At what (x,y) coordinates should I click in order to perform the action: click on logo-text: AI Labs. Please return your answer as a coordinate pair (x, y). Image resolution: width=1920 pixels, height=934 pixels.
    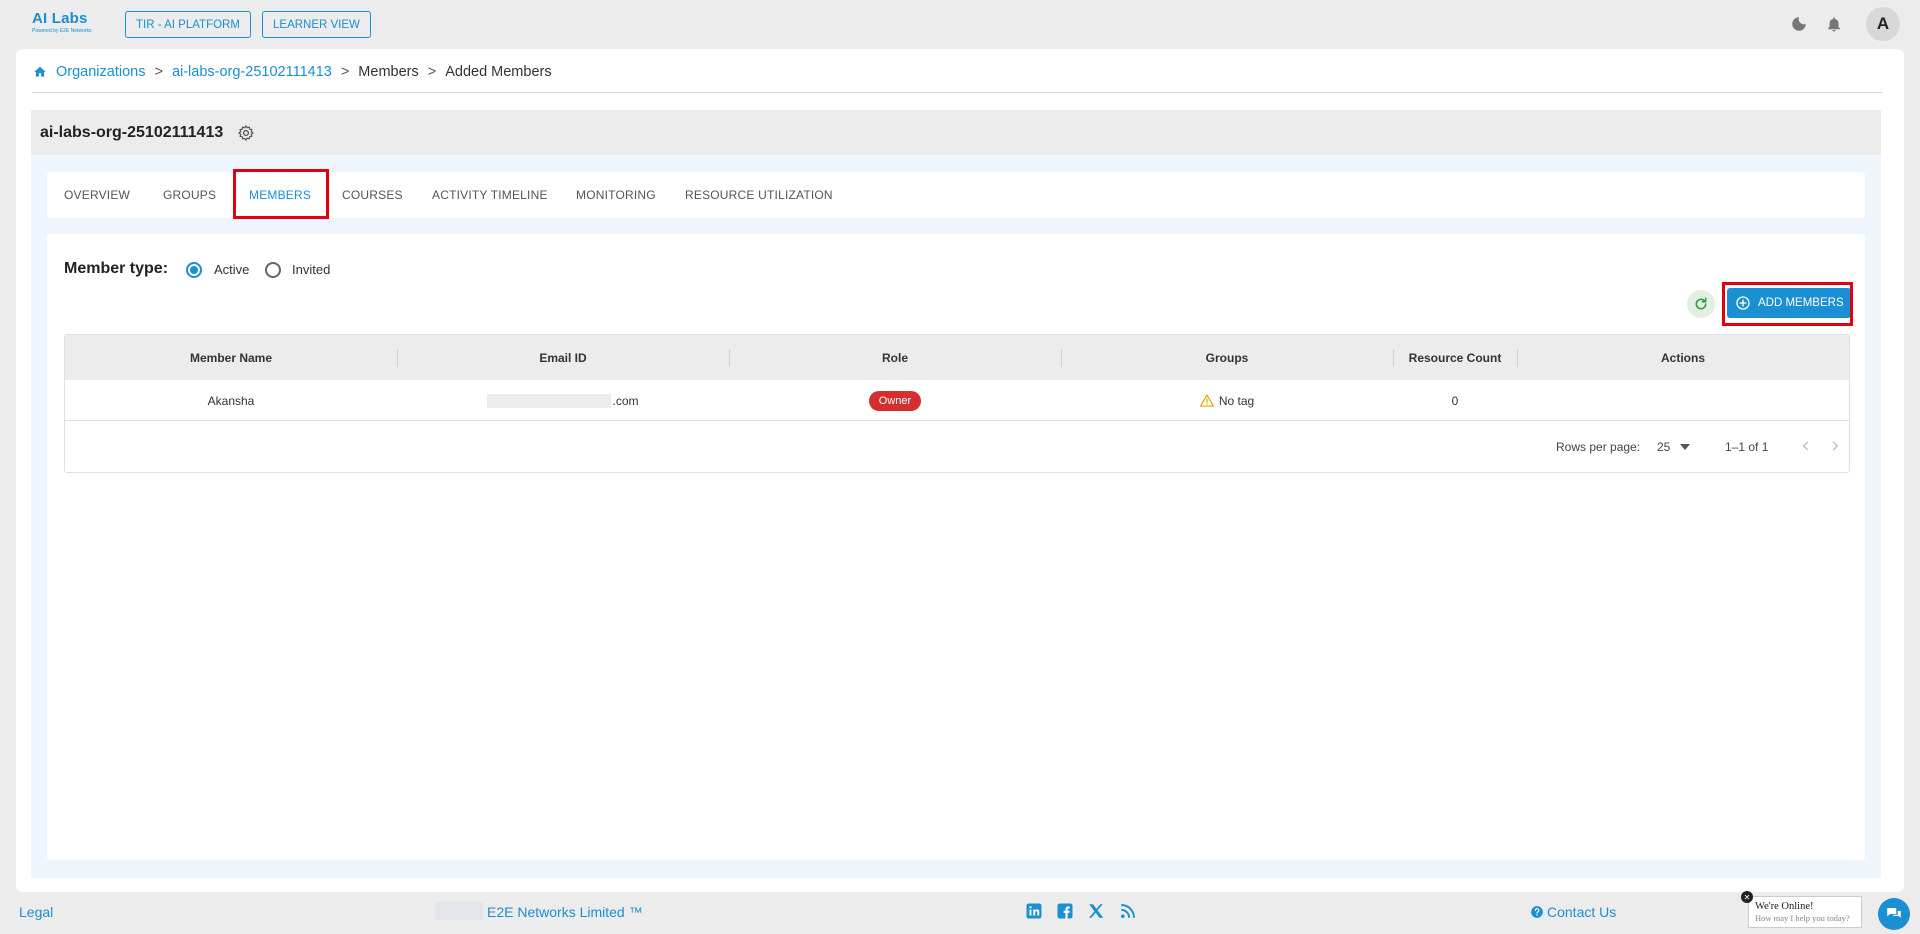
    Looking at the image, I should click on (60, 18).